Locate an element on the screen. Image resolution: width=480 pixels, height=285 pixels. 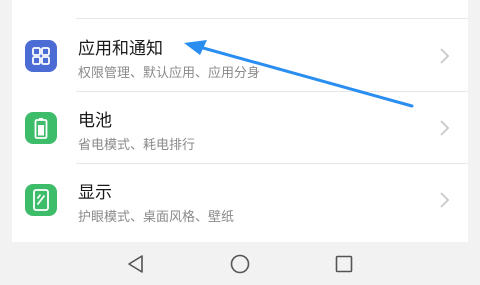
back-triangle-icon is located at coordinates (136, 264).